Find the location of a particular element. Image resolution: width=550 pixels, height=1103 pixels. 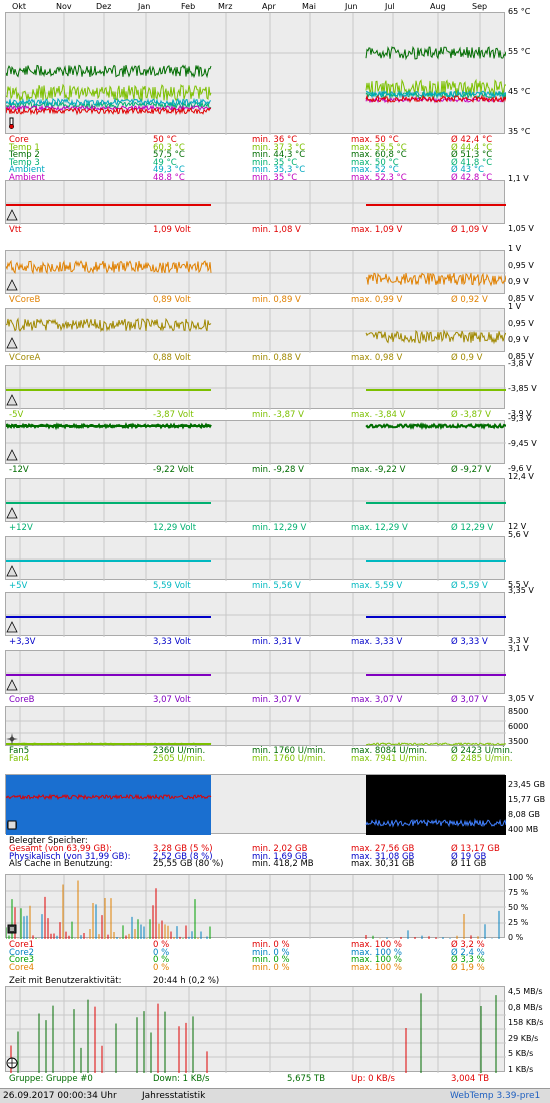

footer-timestamp: 26.09.2017 00:00:34 Uhr is located at coordinates (60, 1096).